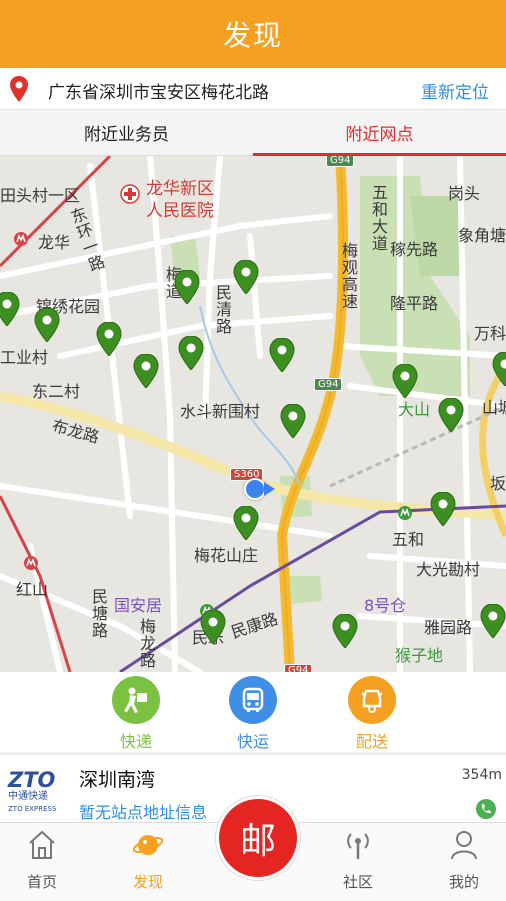 This screenshot has width=506, height=901. I want to click on map-label-longping: 隆平路, so click(414, 302).